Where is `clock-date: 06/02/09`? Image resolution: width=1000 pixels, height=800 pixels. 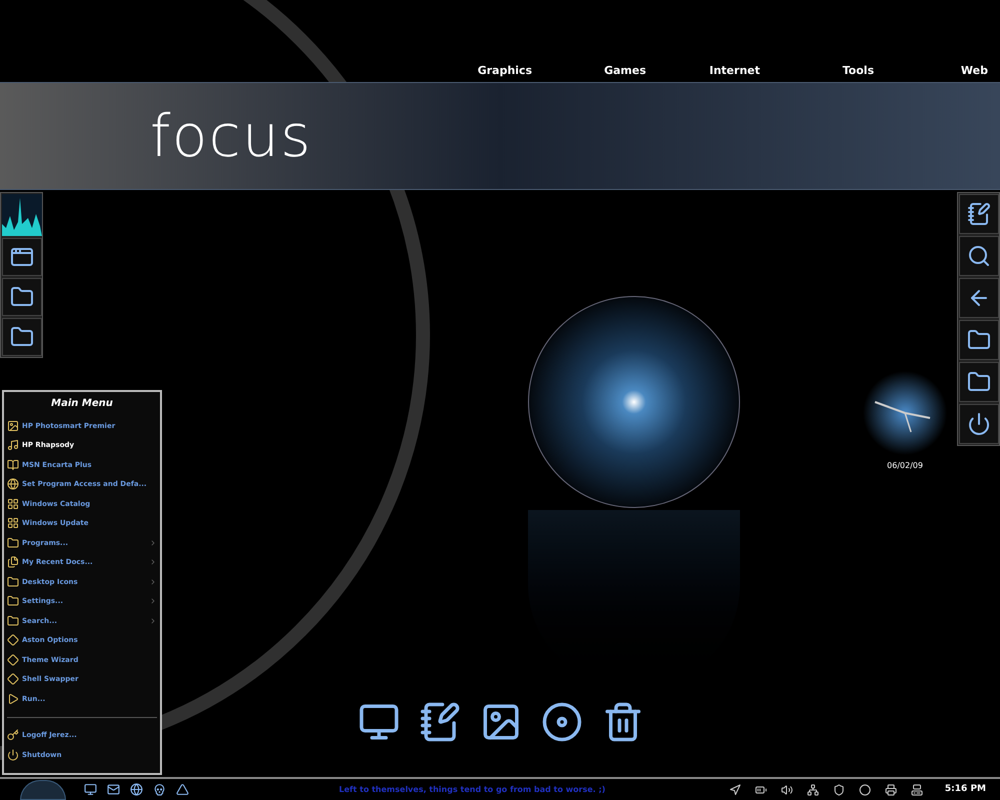 clock-date: 06/02/09 is located at coordinates (905, 466).